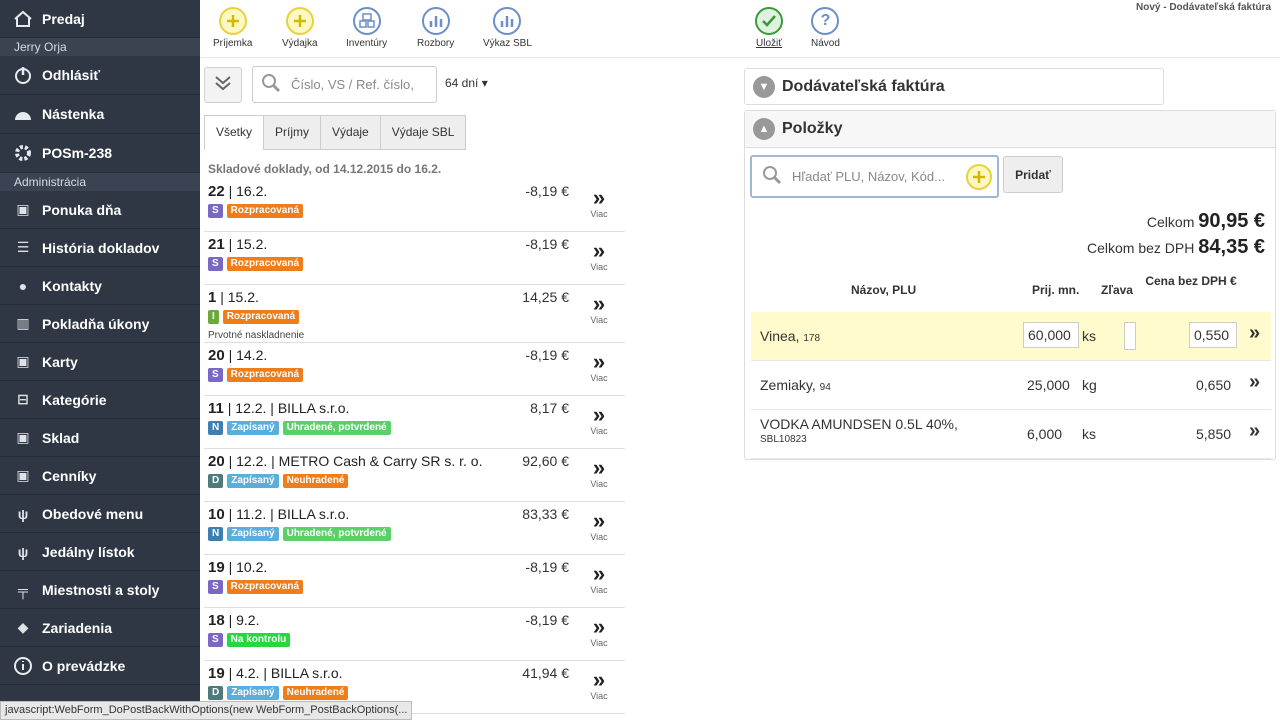 Image resolution: width=1280 pixels, height=720 pixels. I want to click on row-badges: D Zapísaný Neuhradené, so click(278, 693).